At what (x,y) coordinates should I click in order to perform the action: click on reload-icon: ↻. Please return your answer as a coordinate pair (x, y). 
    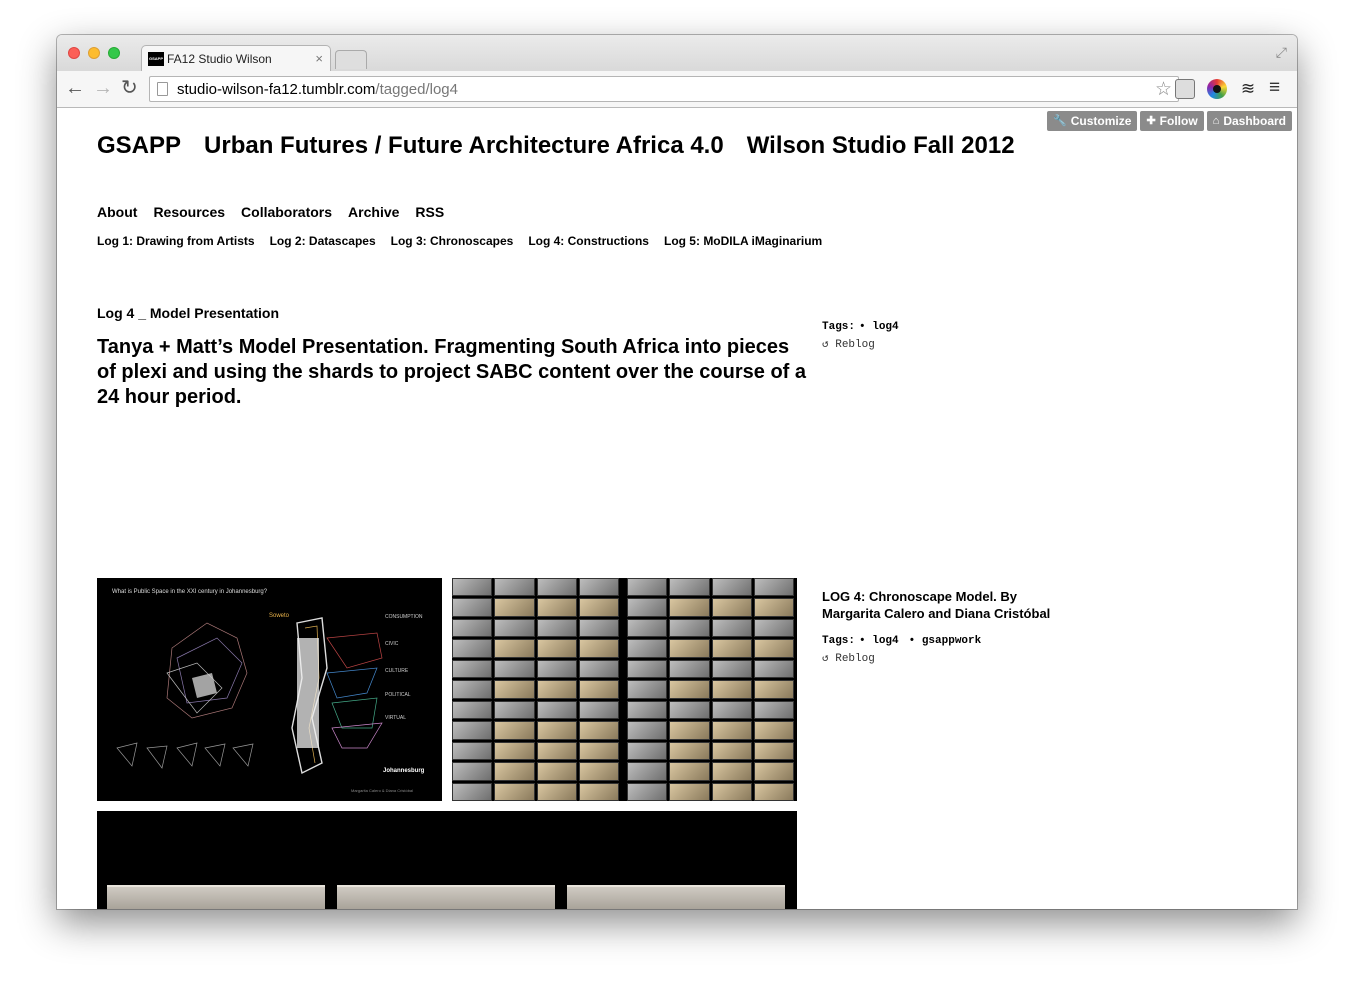
    Looking at the image, I should click on (129, 88).